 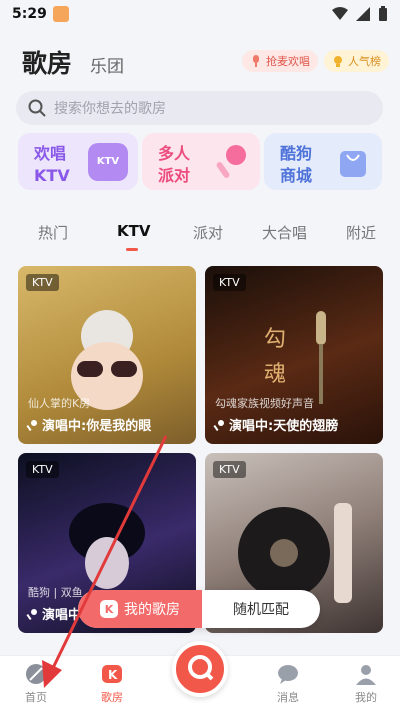 I want to click on battery-icon, so click(x=383, y=13).